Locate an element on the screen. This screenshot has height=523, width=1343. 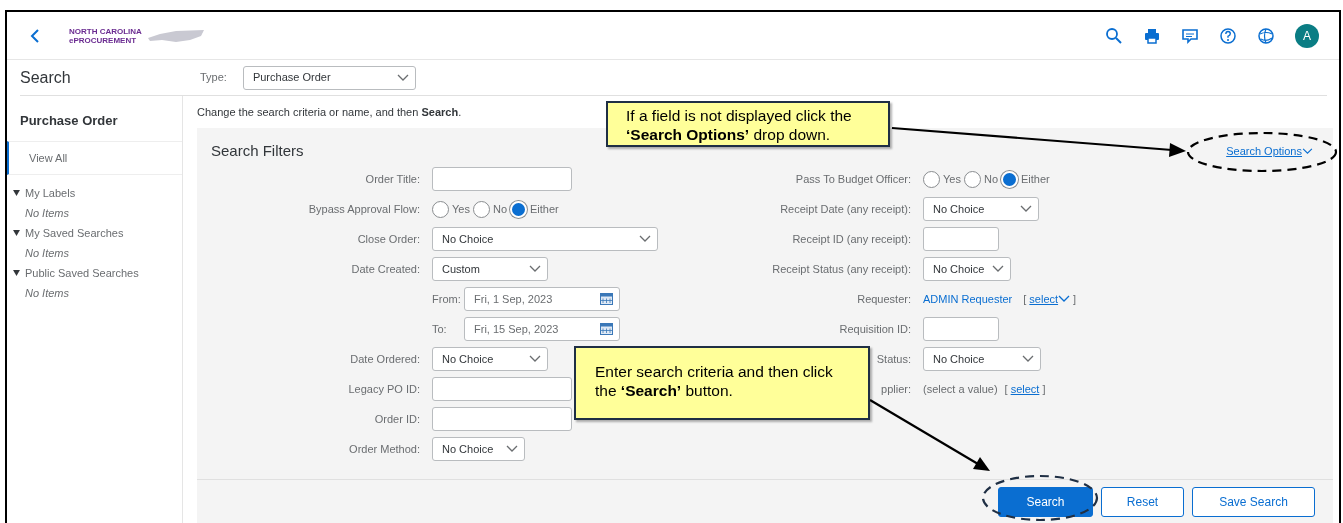
date-field: Fri, 1 Sep, 2023 is located at coordinates (542, 299).